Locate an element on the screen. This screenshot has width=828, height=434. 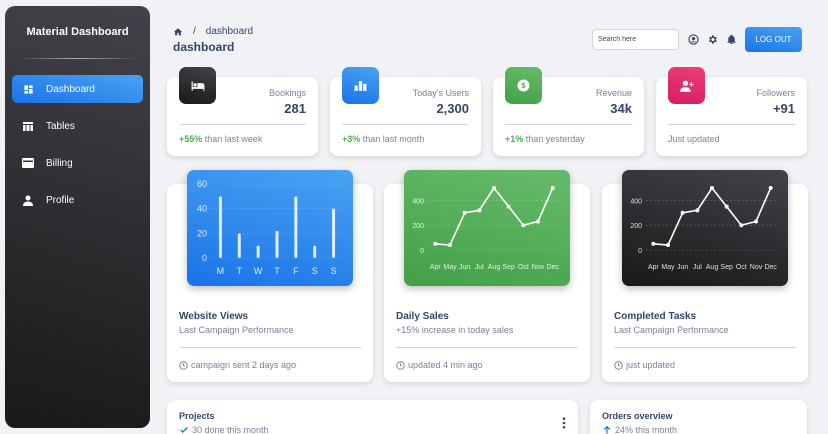
stat-value: 34k is located at coordinates (621, 108).